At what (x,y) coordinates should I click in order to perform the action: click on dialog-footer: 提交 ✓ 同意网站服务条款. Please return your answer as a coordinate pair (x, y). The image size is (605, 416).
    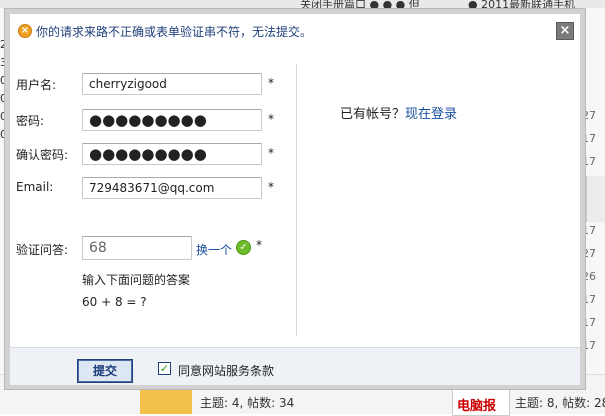
    Looking at the image, I should click on (295, 366).